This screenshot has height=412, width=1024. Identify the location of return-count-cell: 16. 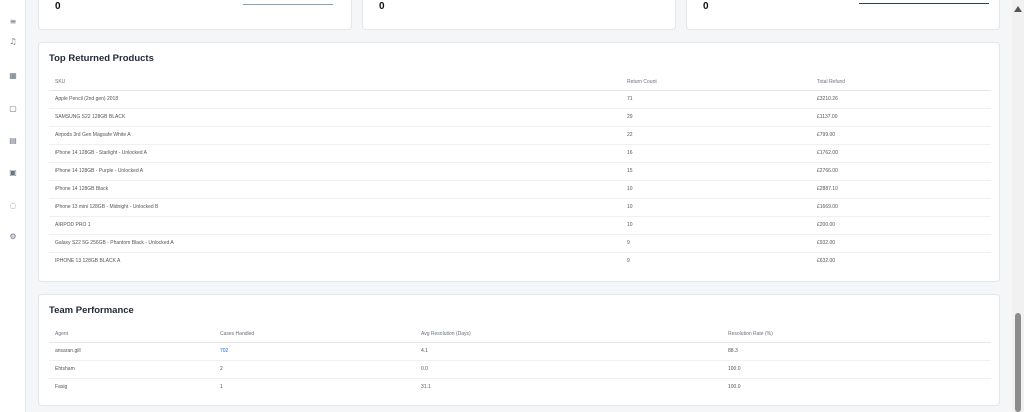
(716, 153).